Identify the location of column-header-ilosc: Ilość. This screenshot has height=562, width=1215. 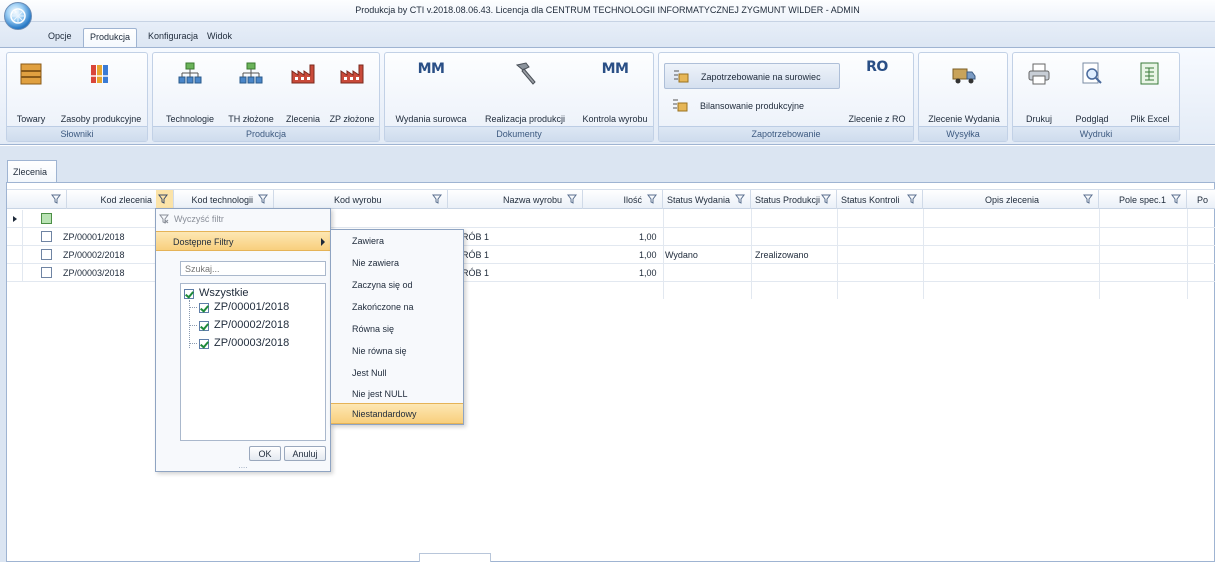
(623, 199).